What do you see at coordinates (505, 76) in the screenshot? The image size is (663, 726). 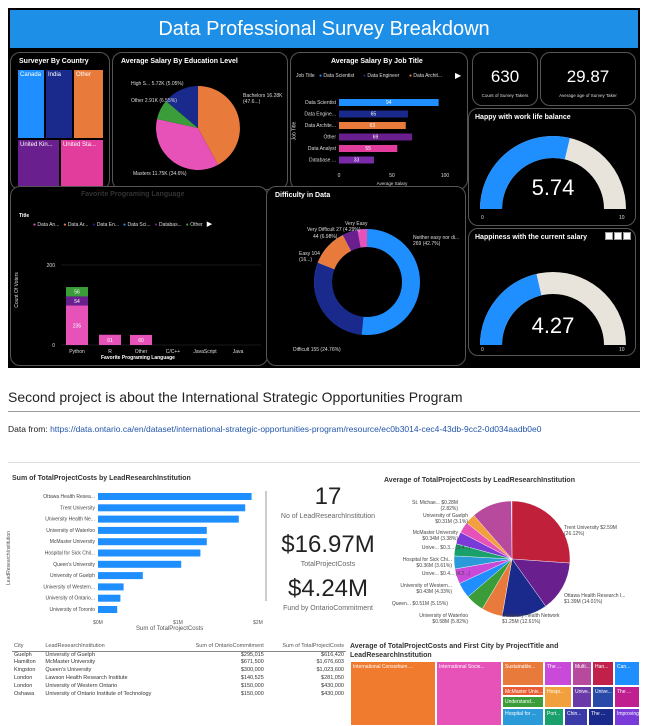 I see `kpi-count-value: 630` at bounding box center [505, 76].